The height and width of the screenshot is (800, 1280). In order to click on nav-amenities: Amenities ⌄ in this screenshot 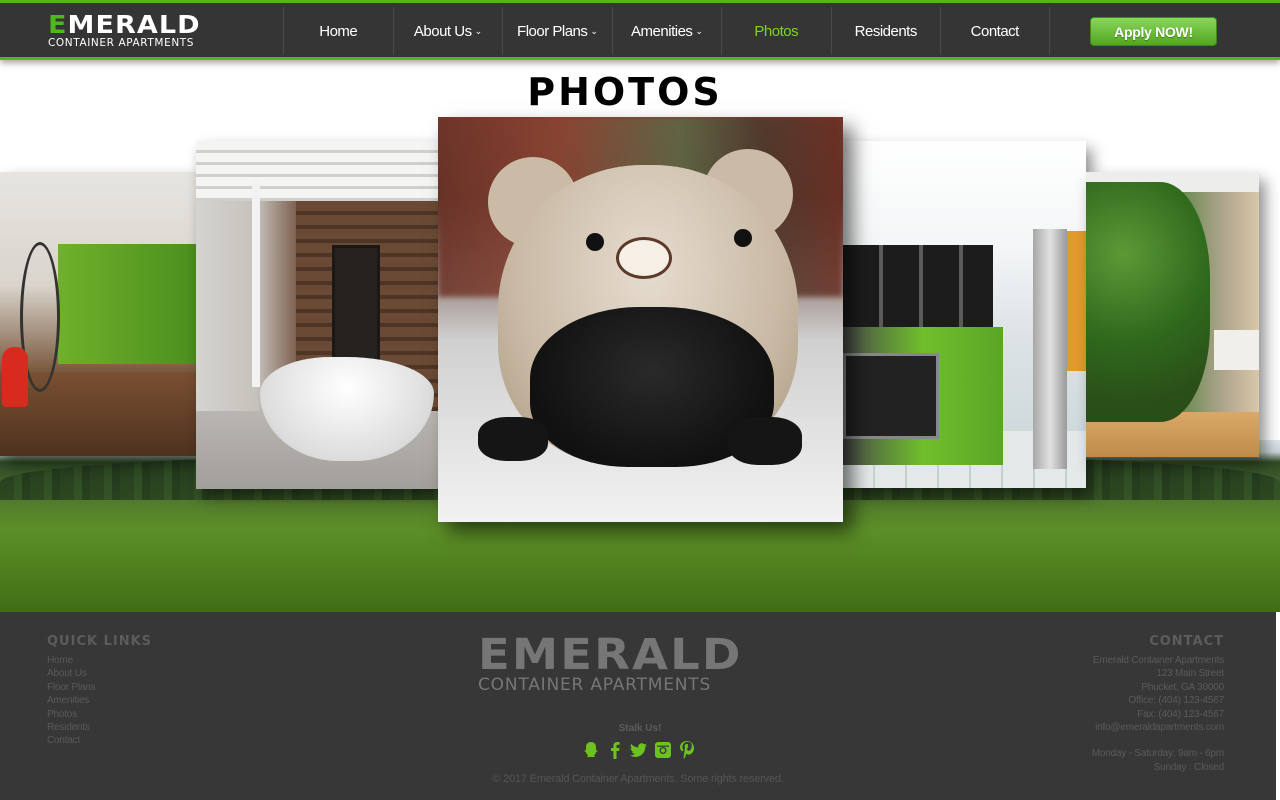, I will do `click(666, 31)`.